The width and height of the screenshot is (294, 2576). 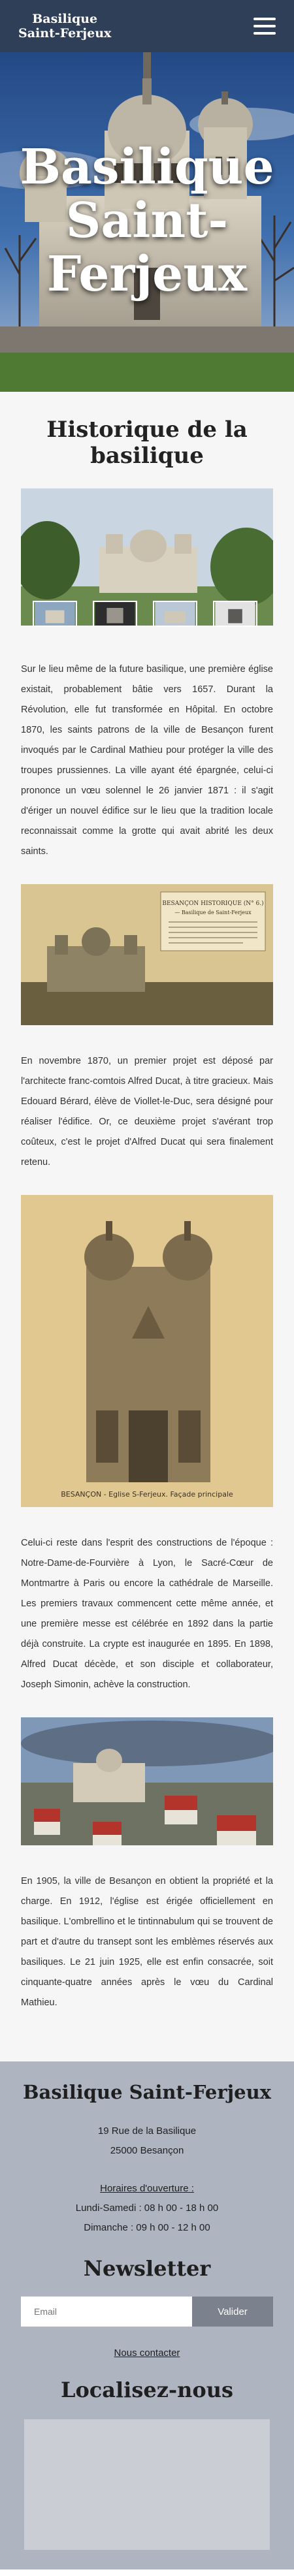 I want to click on logo-line-1: Basilique, so click(x=65, y=19).